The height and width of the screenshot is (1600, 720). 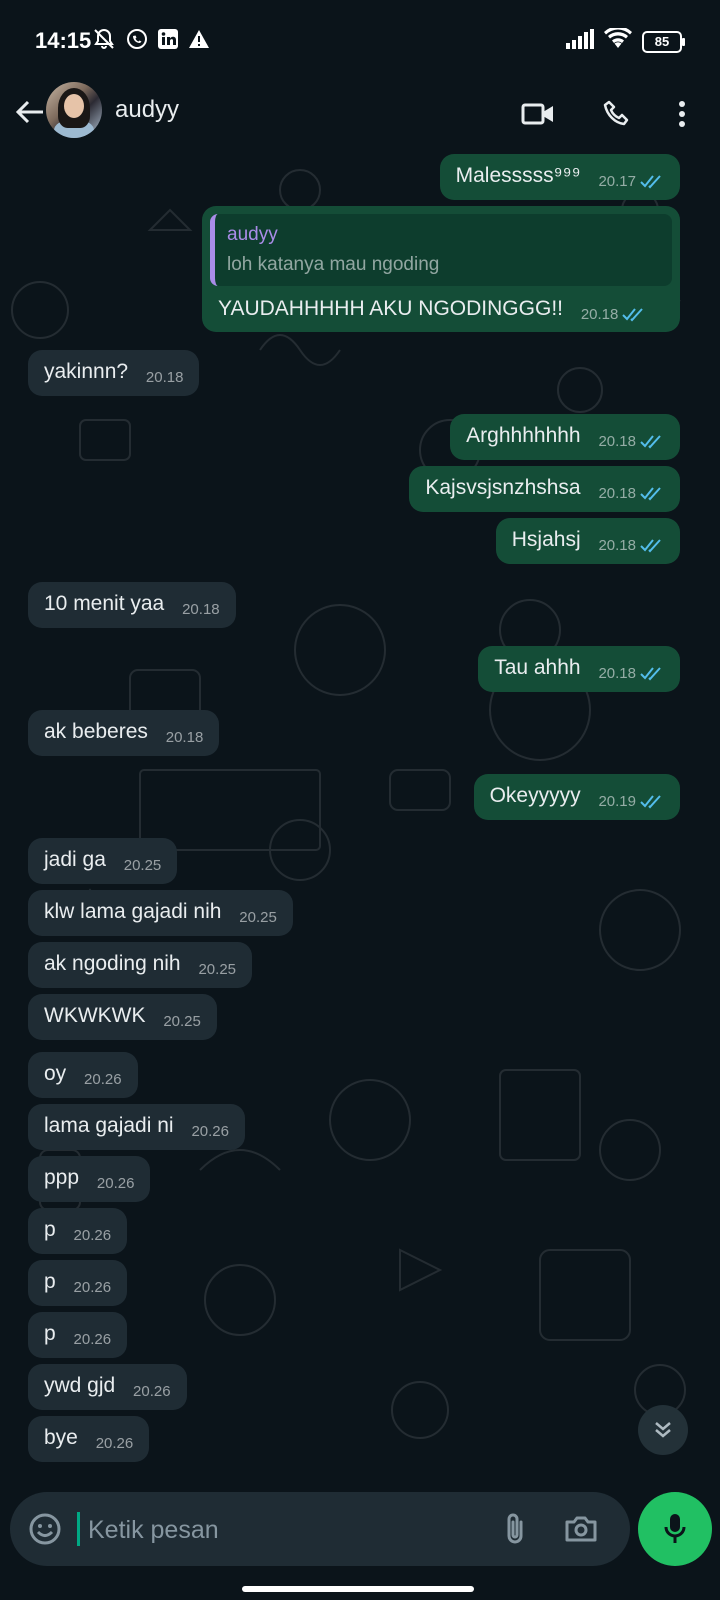 What do you see at coordinates (631, 802) in the screenshot?
I see `message-meta: 20.19` at bounding box center [631, 802].